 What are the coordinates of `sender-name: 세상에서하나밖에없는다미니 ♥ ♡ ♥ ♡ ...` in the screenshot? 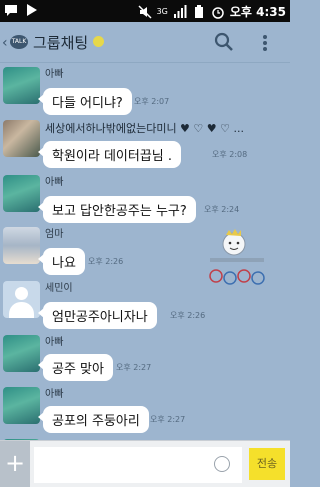 It's located at (144, 128).